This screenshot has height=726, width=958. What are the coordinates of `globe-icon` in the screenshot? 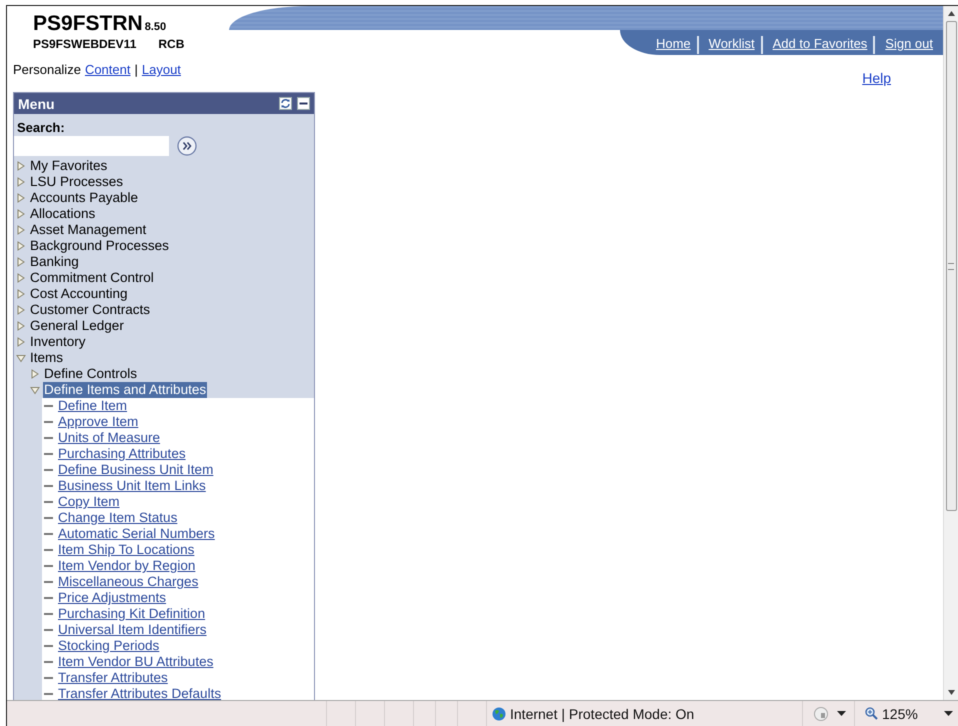 It's located at (499, 713).